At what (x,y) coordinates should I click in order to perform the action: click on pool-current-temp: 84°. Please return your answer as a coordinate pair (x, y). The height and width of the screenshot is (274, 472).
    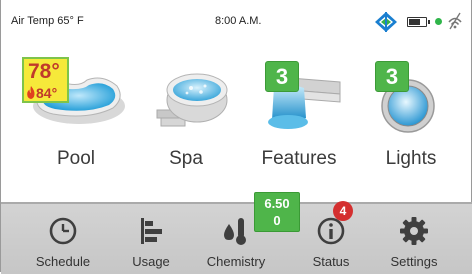
    Looking at the image, I should click on (47, 93).